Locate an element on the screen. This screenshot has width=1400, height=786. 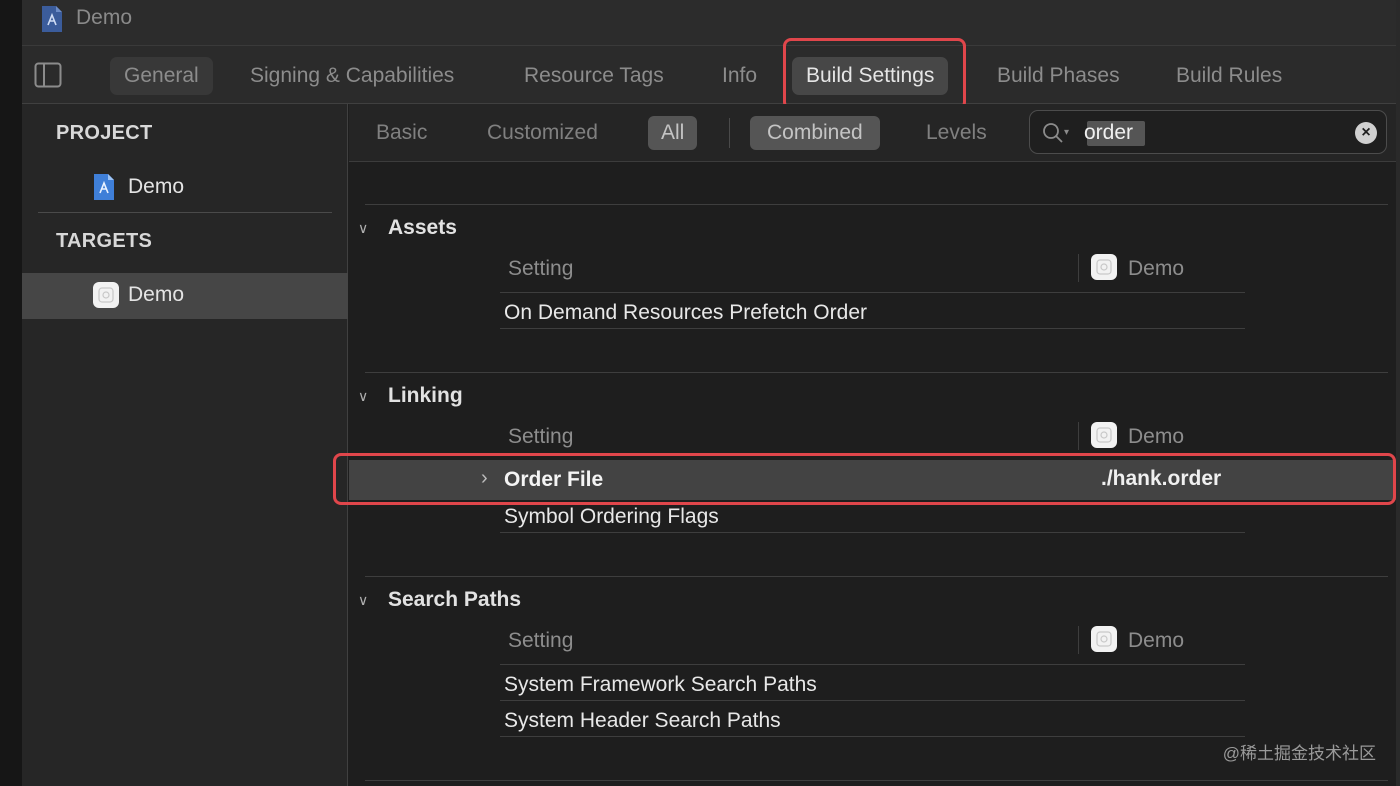
filter-all: All is located at coordinates (673, 133).